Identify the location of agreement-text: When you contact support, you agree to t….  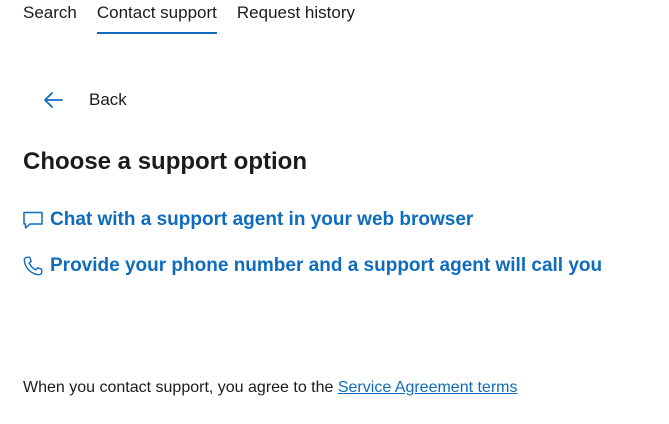
(180, 387).